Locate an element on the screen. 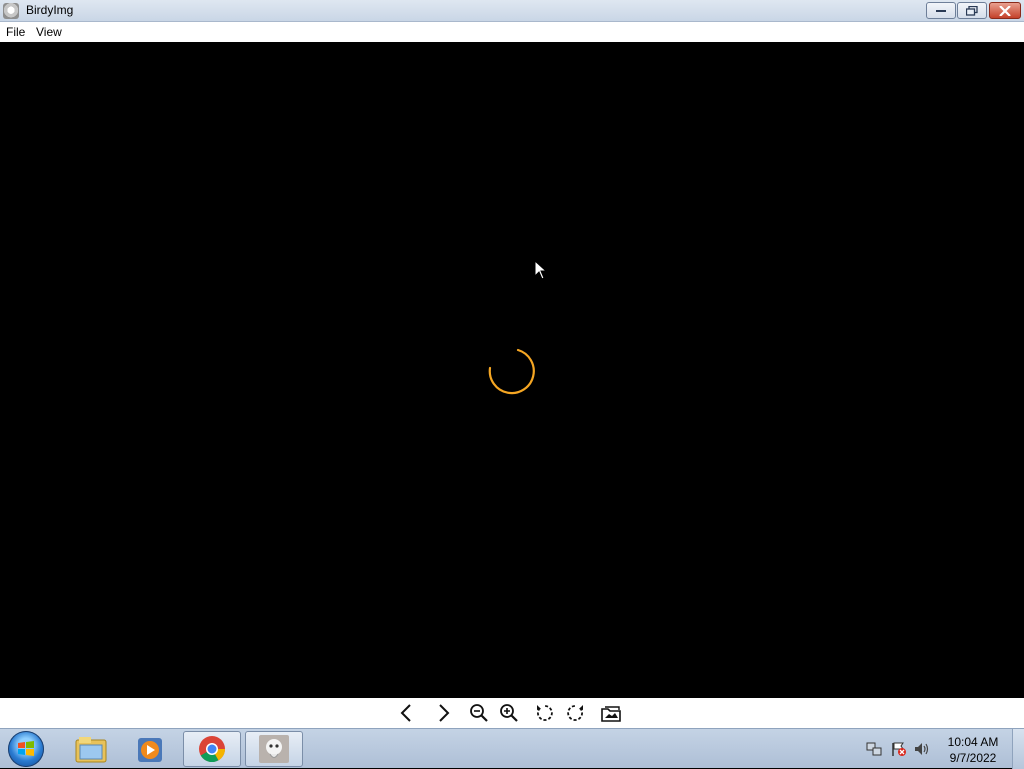  close-button is located at coordinates (1005, 10).